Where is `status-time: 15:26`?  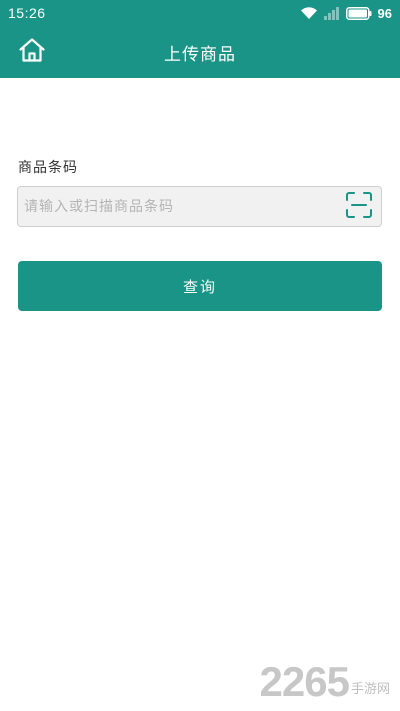
status-time: 15:26 is located at coordinates (27, 13).